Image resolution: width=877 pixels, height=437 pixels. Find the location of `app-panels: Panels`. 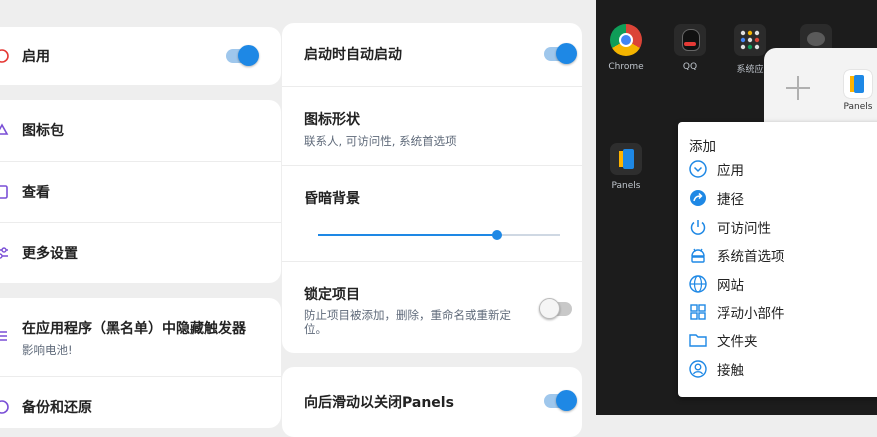

app-panels: Panels is located at coordinates (626, 167).